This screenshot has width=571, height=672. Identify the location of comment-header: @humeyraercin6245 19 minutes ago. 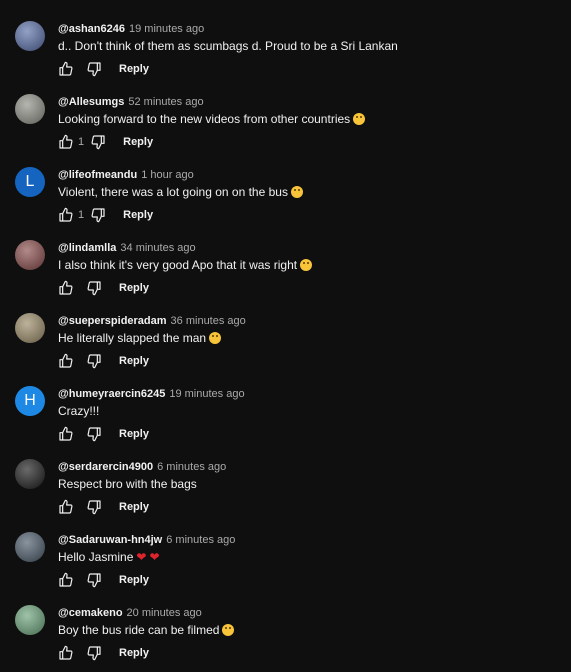
(151, 394).